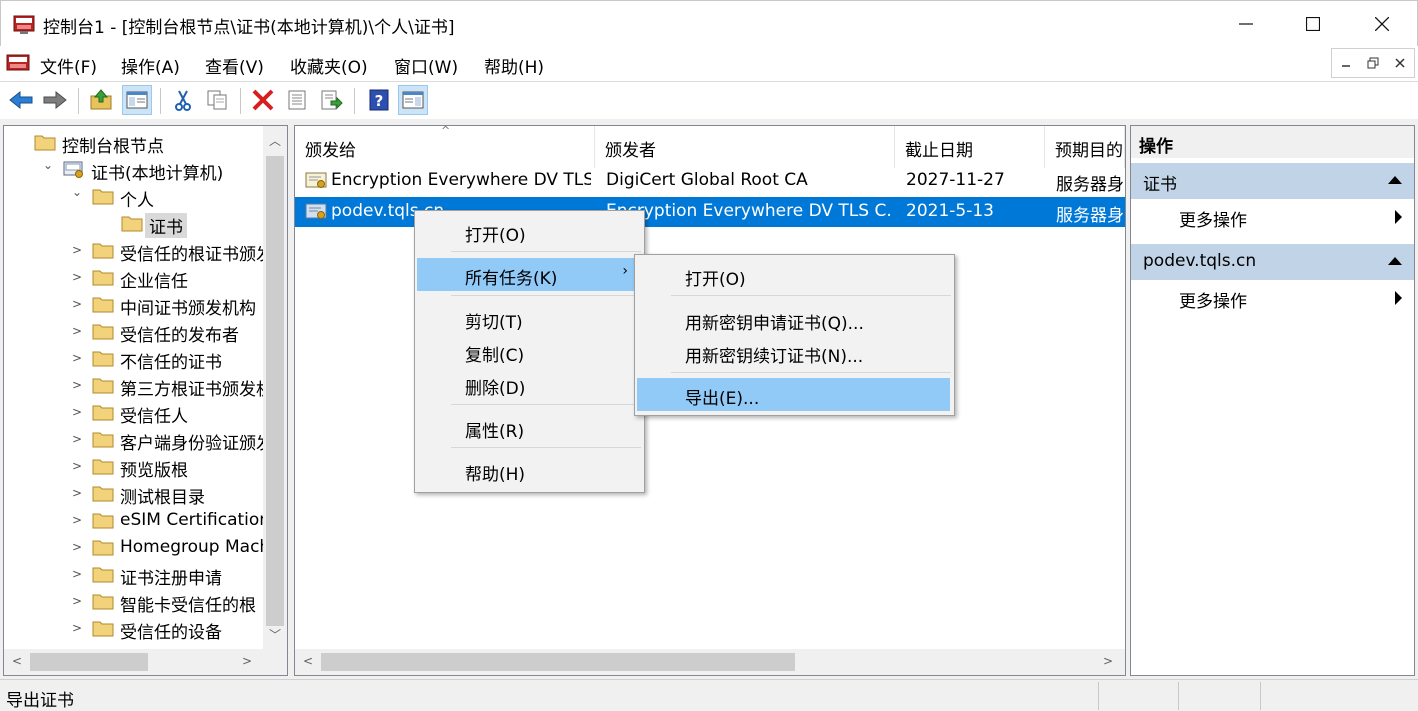 The width and height of the screenshot is (1418, 711). What do you see at coordinates (133, 332) in the screenshot?
I see `tree-item: > 受信任的发布者` at bounding box center [133, 332].